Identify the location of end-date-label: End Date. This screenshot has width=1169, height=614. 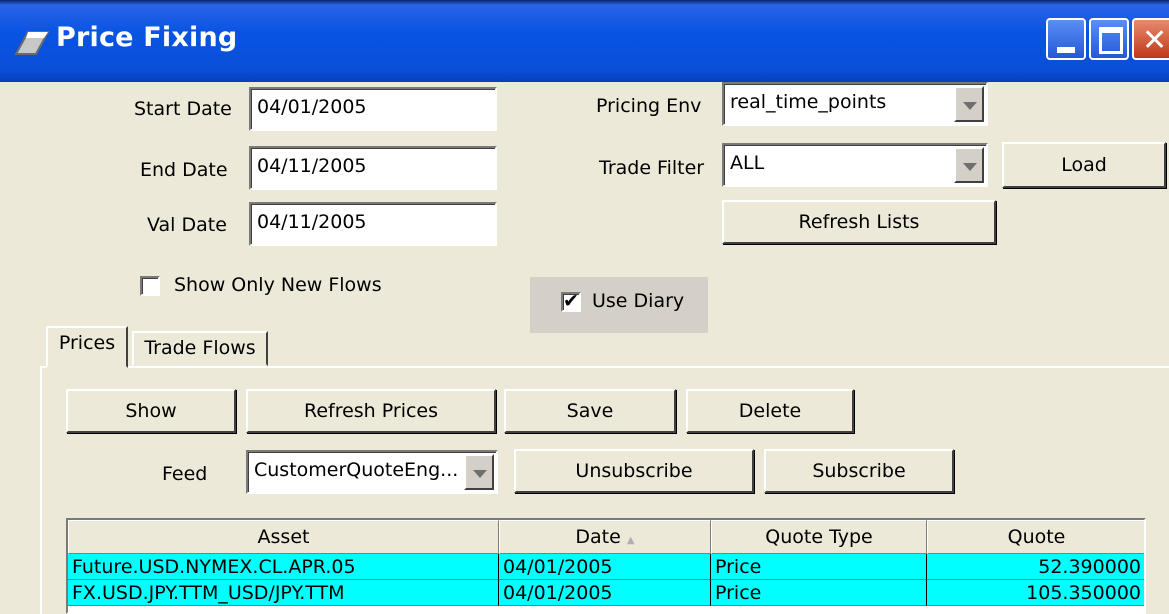
(184, 170).